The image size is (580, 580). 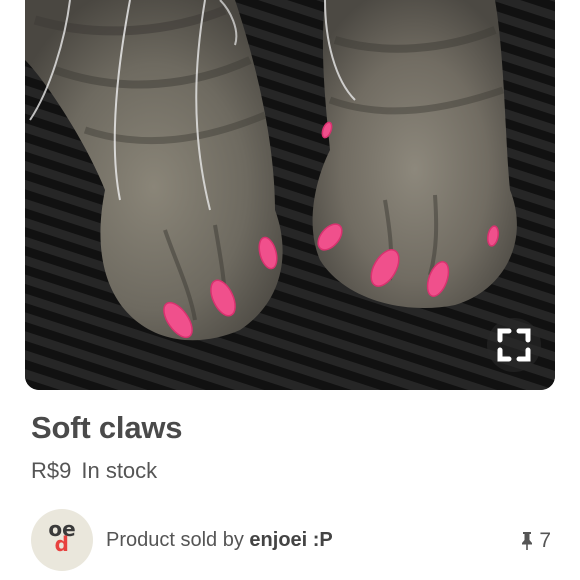 I want to click on price-row: R$9 In stock, so click(x=94, y=471).